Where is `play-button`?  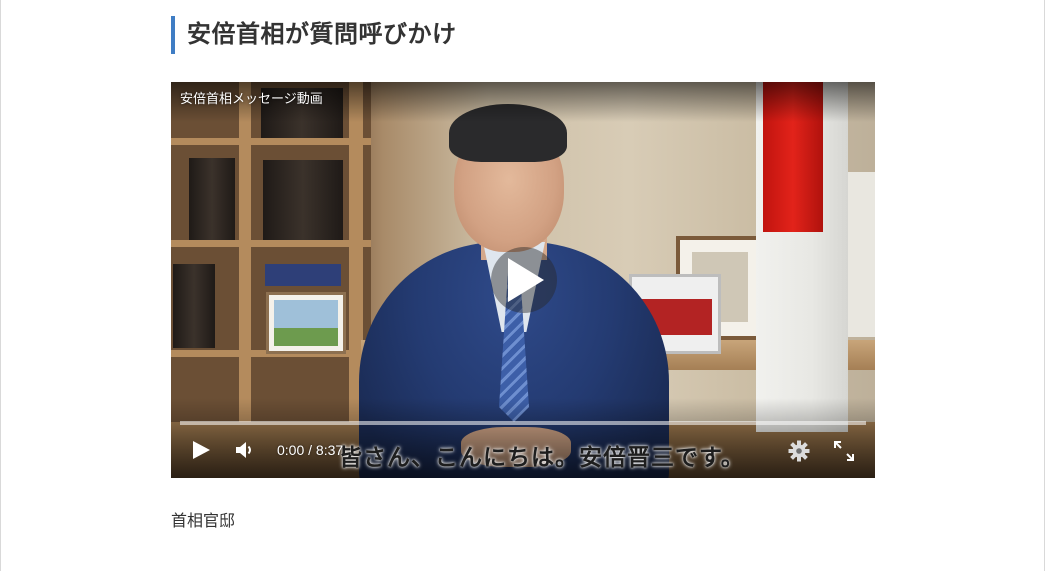
play-button is located at coordinates (201, 450).